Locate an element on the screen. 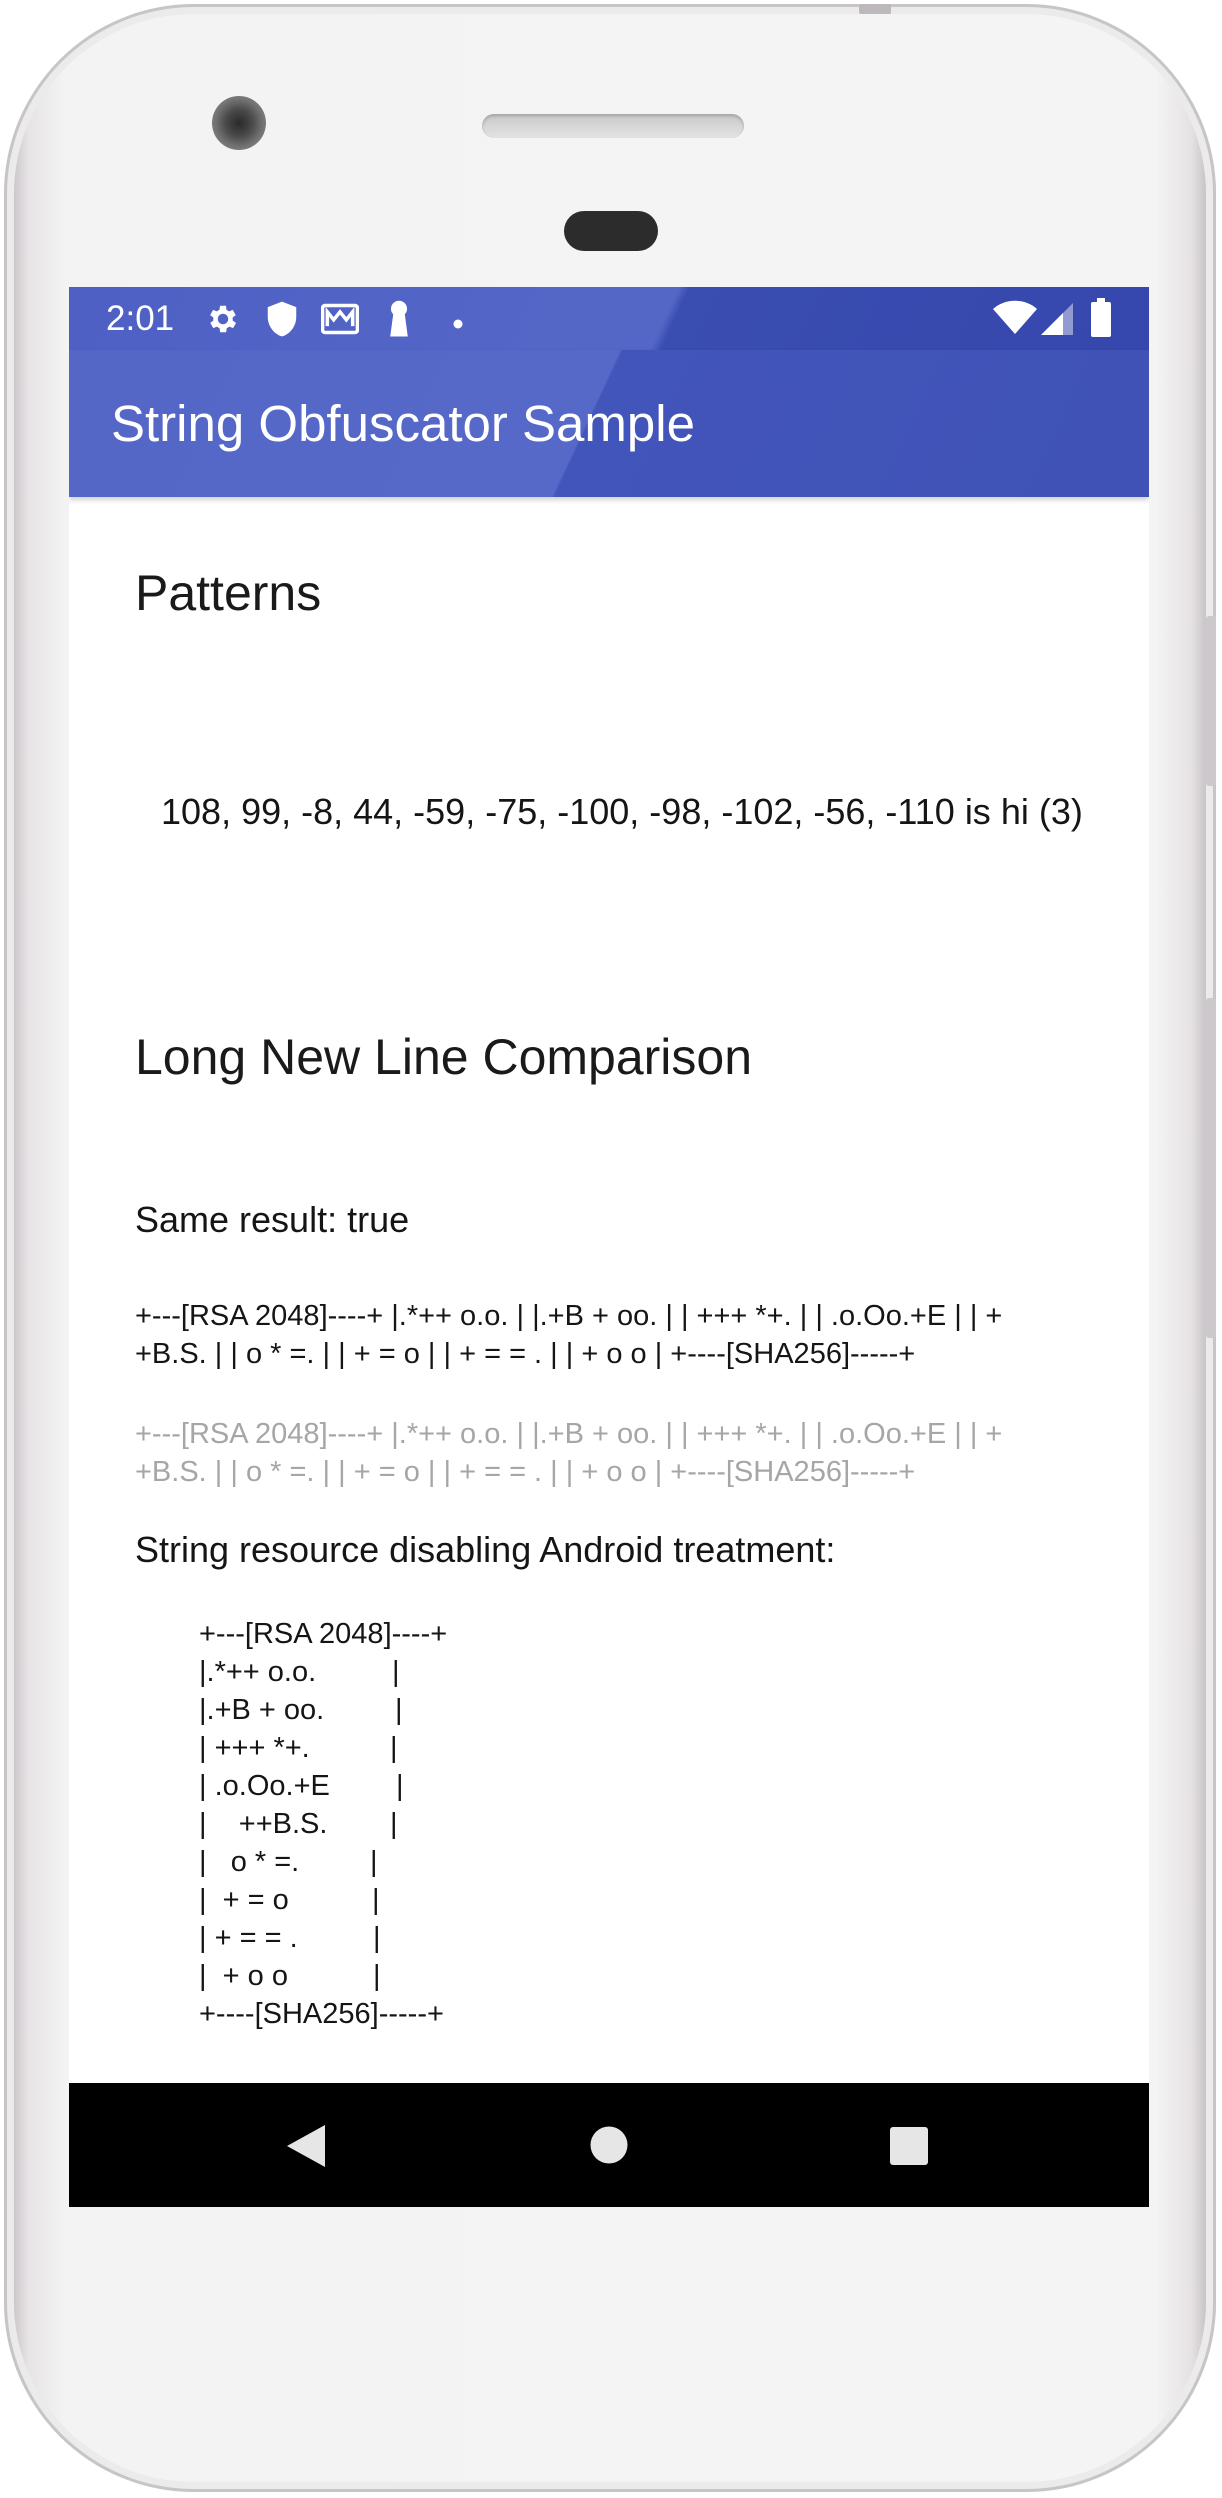  battery-icon is located at coordinates (1101, 320).